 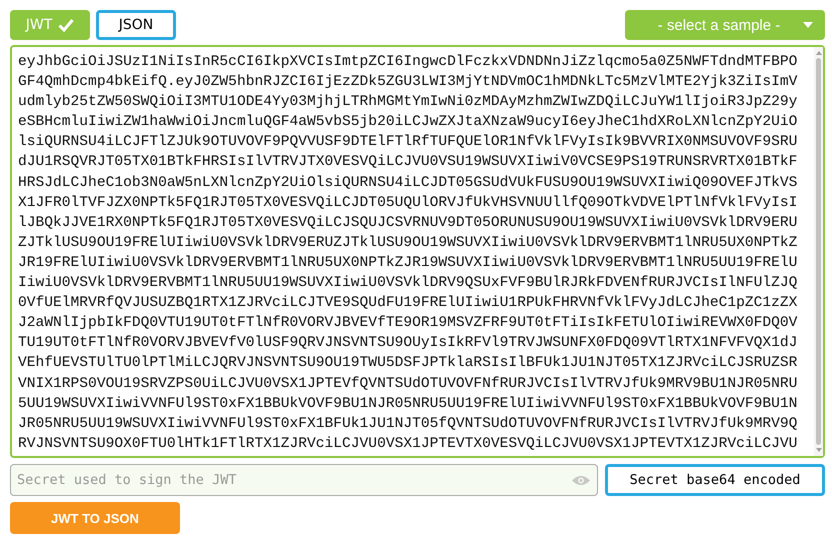 What do you see at coordinates (818, 251) in the screenshot?
I see `scrollbar` at bounding box center [818, 251].